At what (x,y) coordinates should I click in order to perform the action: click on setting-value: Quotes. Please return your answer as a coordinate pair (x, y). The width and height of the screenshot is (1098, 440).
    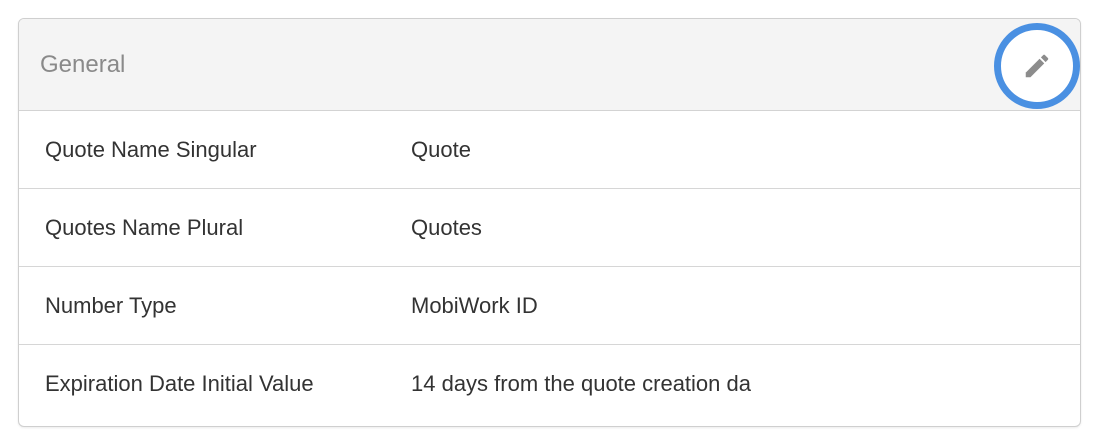
    Looking at the image, I should click on (446, 227).